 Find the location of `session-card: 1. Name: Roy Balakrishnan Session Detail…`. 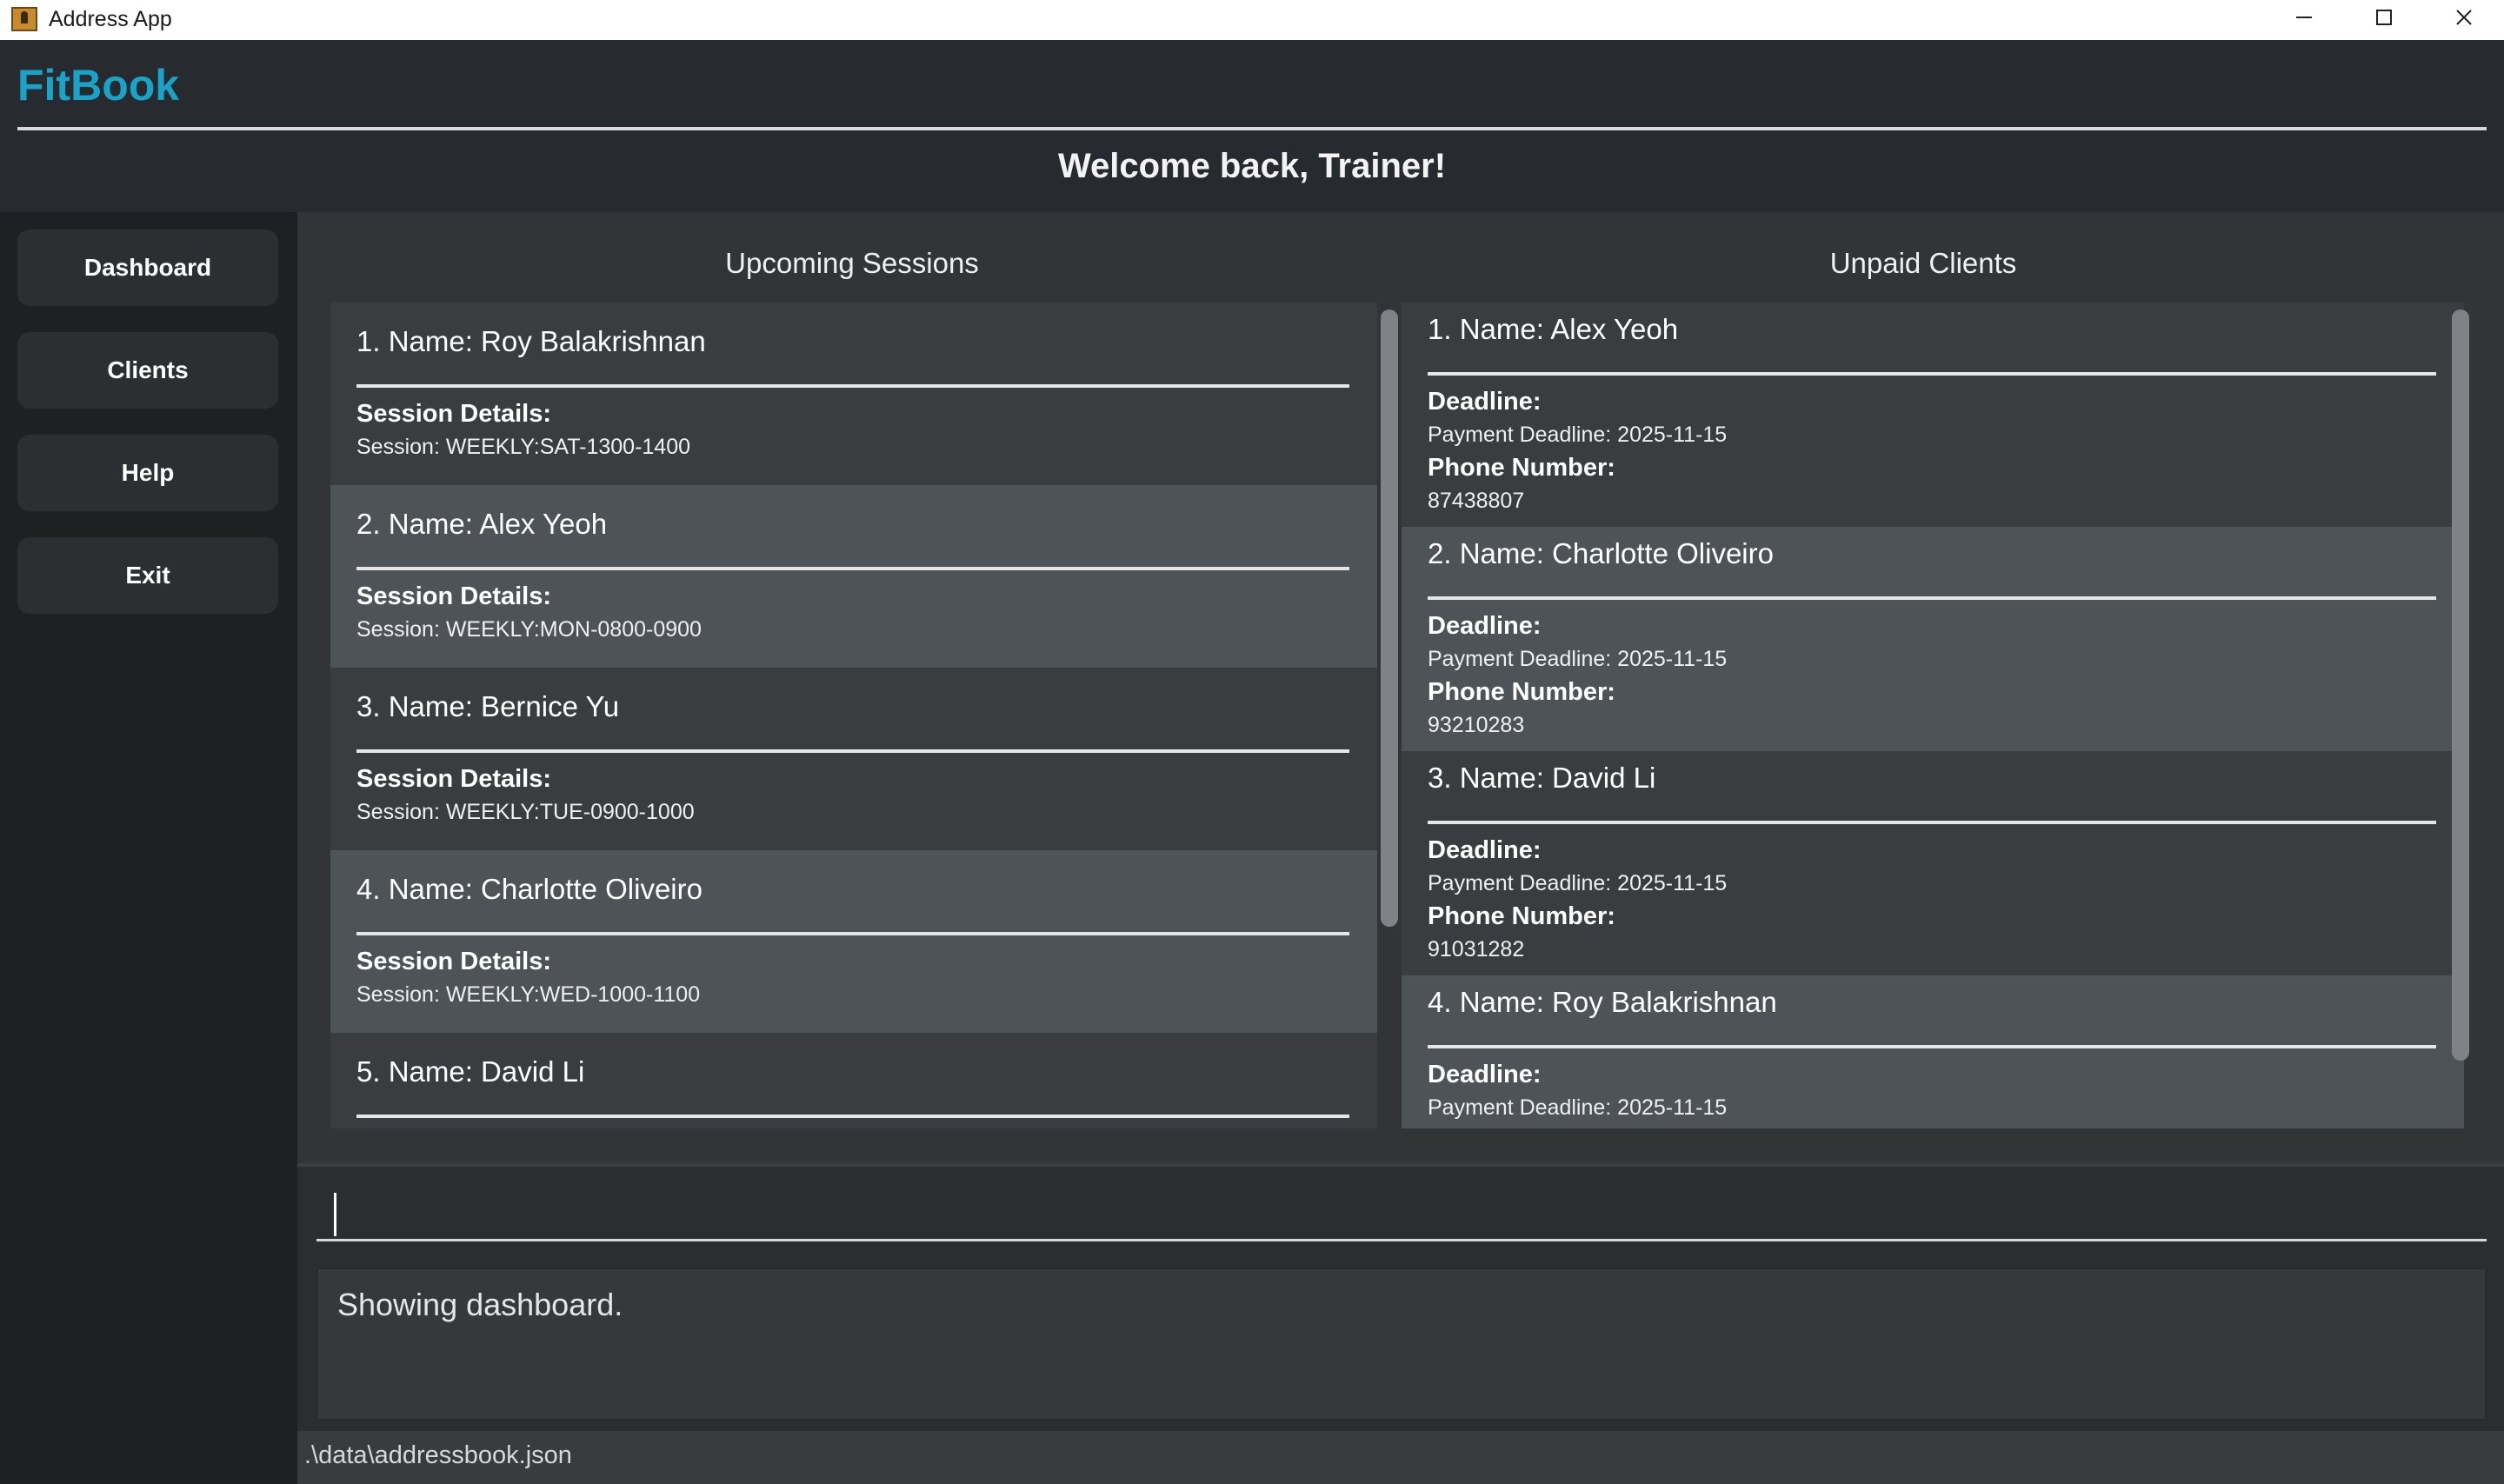

session-card: 1. Name: Roy Balakrishnan Session Detail… is located at coordinates (854, 394).